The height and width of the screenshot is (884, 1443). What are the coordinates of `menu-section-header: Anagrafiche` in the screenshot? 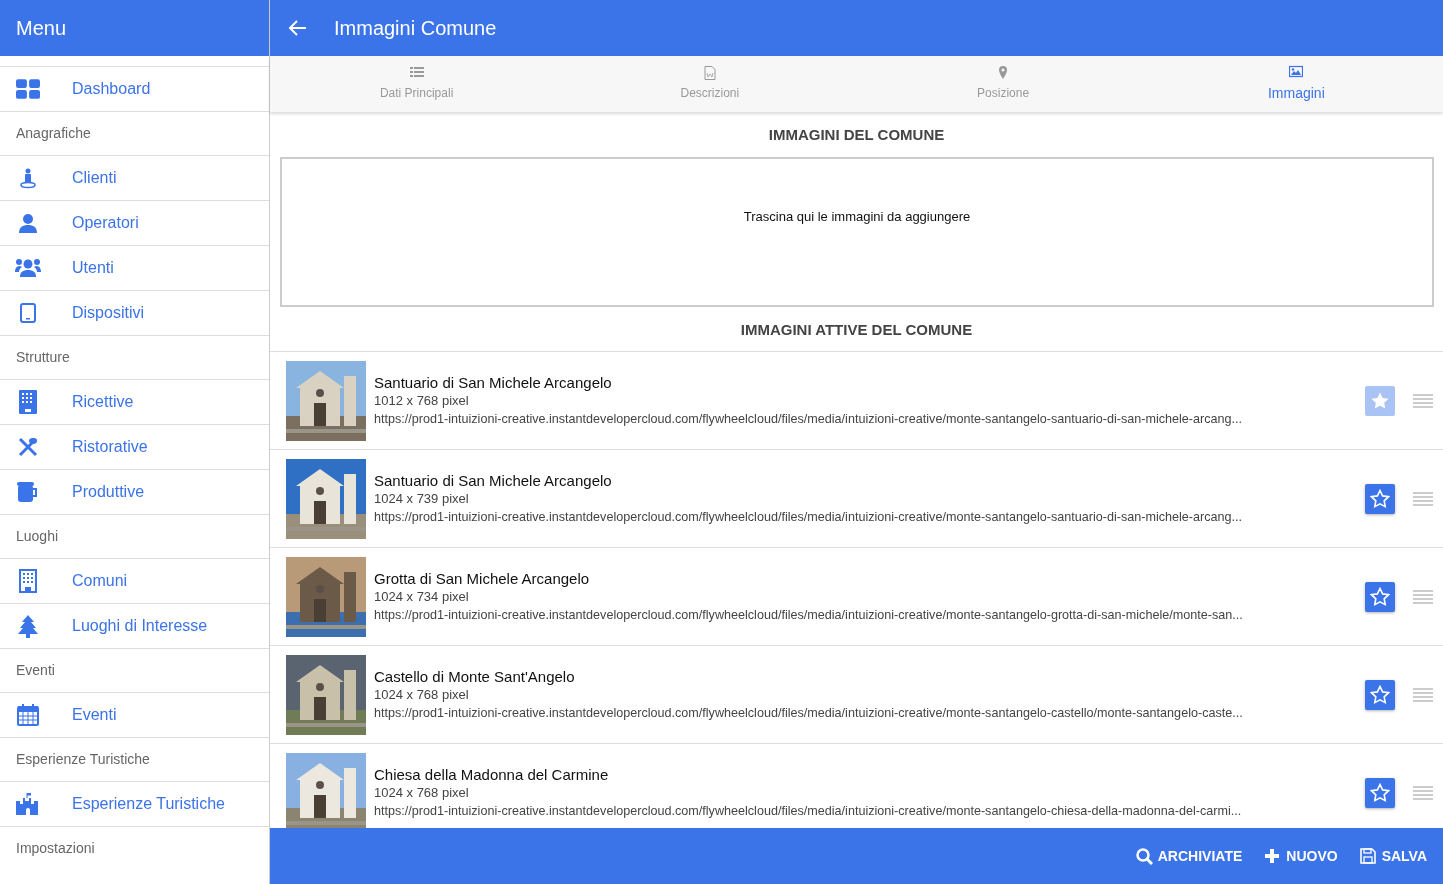 It's located at (53, 133).